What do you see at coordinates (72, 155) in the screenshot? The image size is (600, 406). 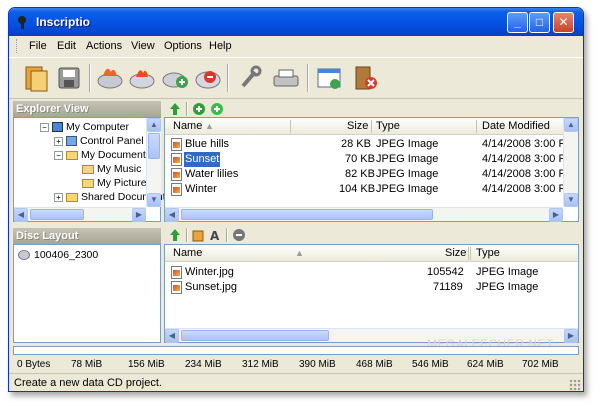 I see `folder-icon` at bounding box center [72, 155].